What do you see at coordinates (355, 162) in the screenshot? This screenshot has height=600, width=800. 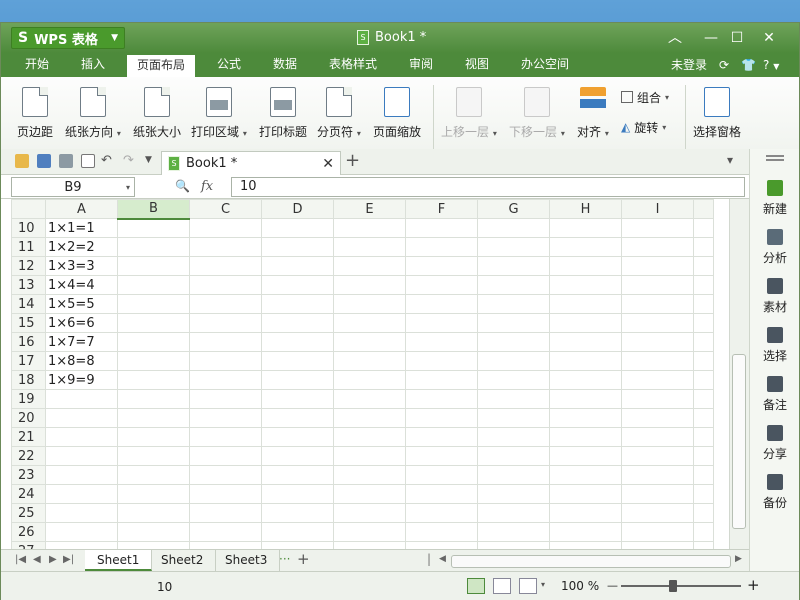 I see `new-tab-button: +` at bounding box center [355, 162].